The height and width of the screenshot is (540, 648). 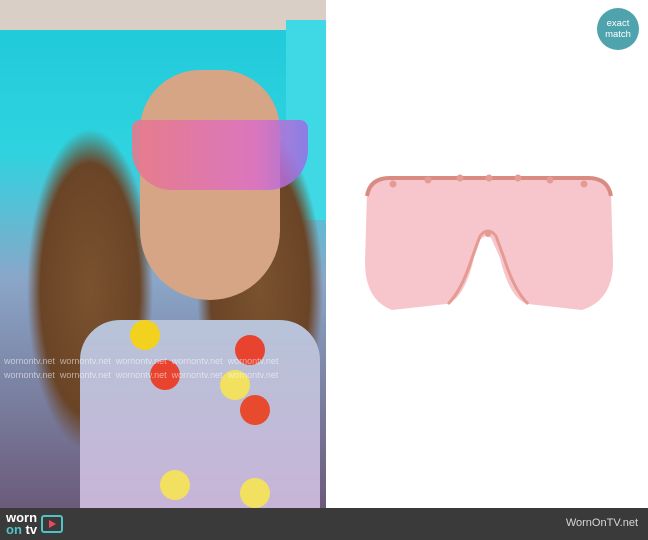 What do you see at coordinates (200, 414) in the screenshot?
I see `outfit` at bounding box center [200, 414].